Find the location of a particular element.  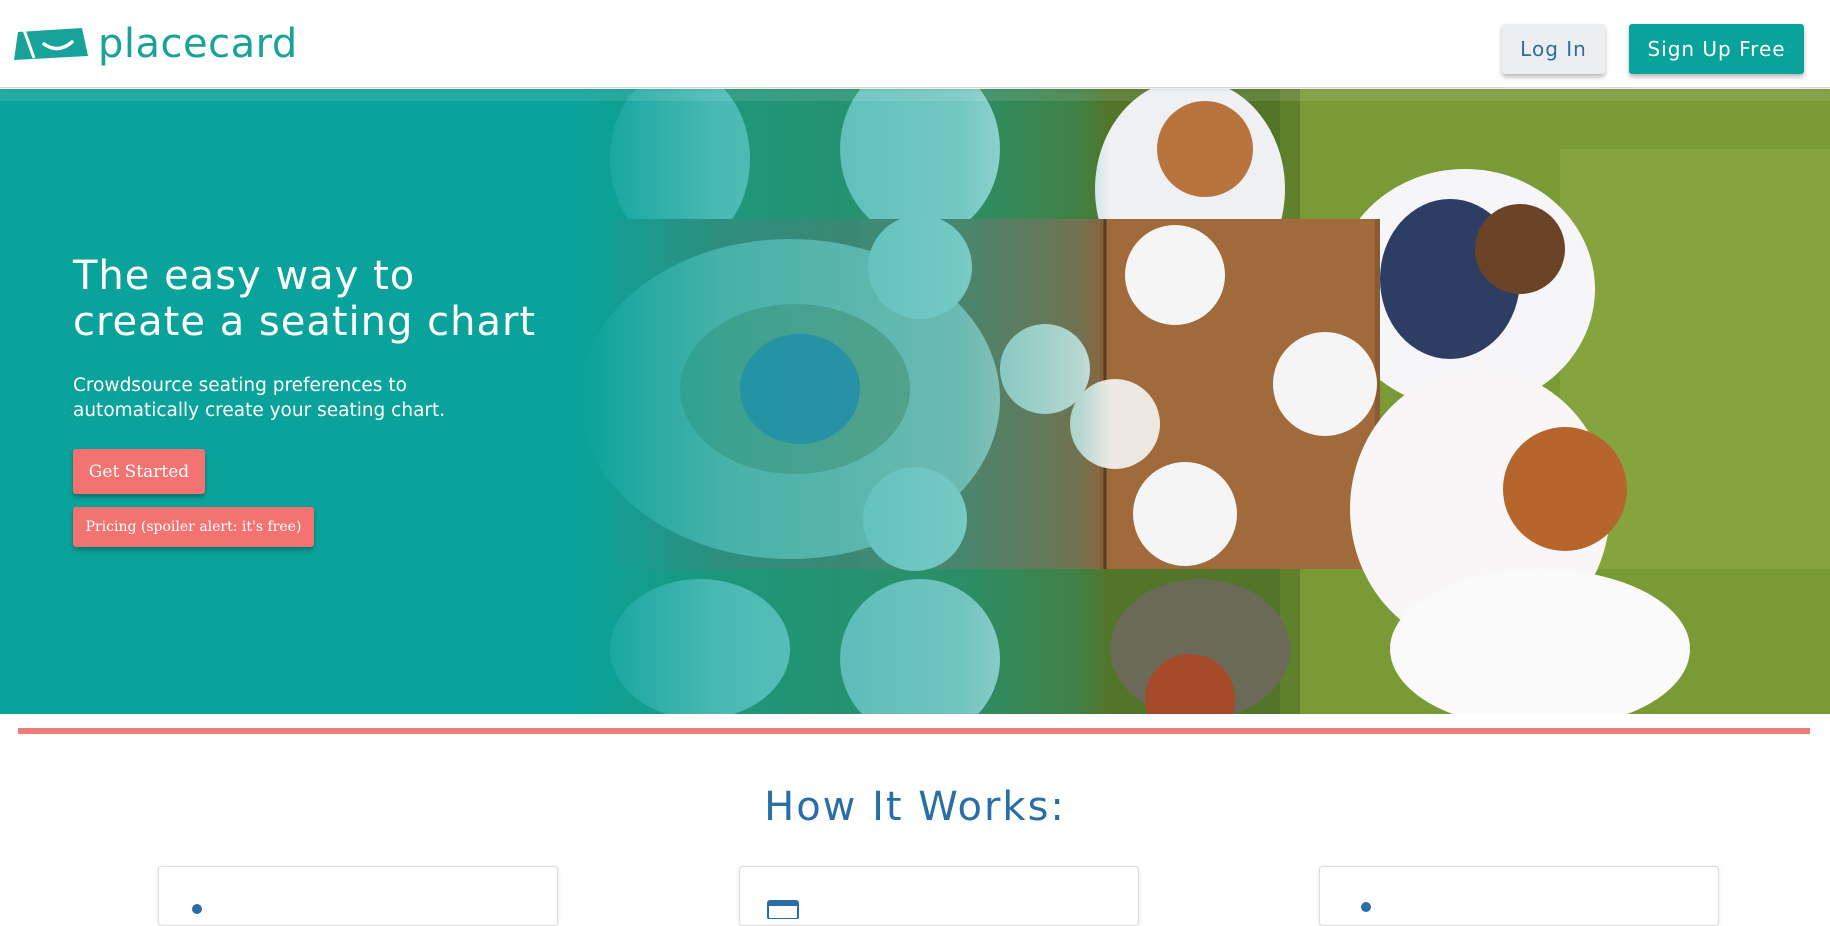

person-icon is located at coordinates (197, 909).